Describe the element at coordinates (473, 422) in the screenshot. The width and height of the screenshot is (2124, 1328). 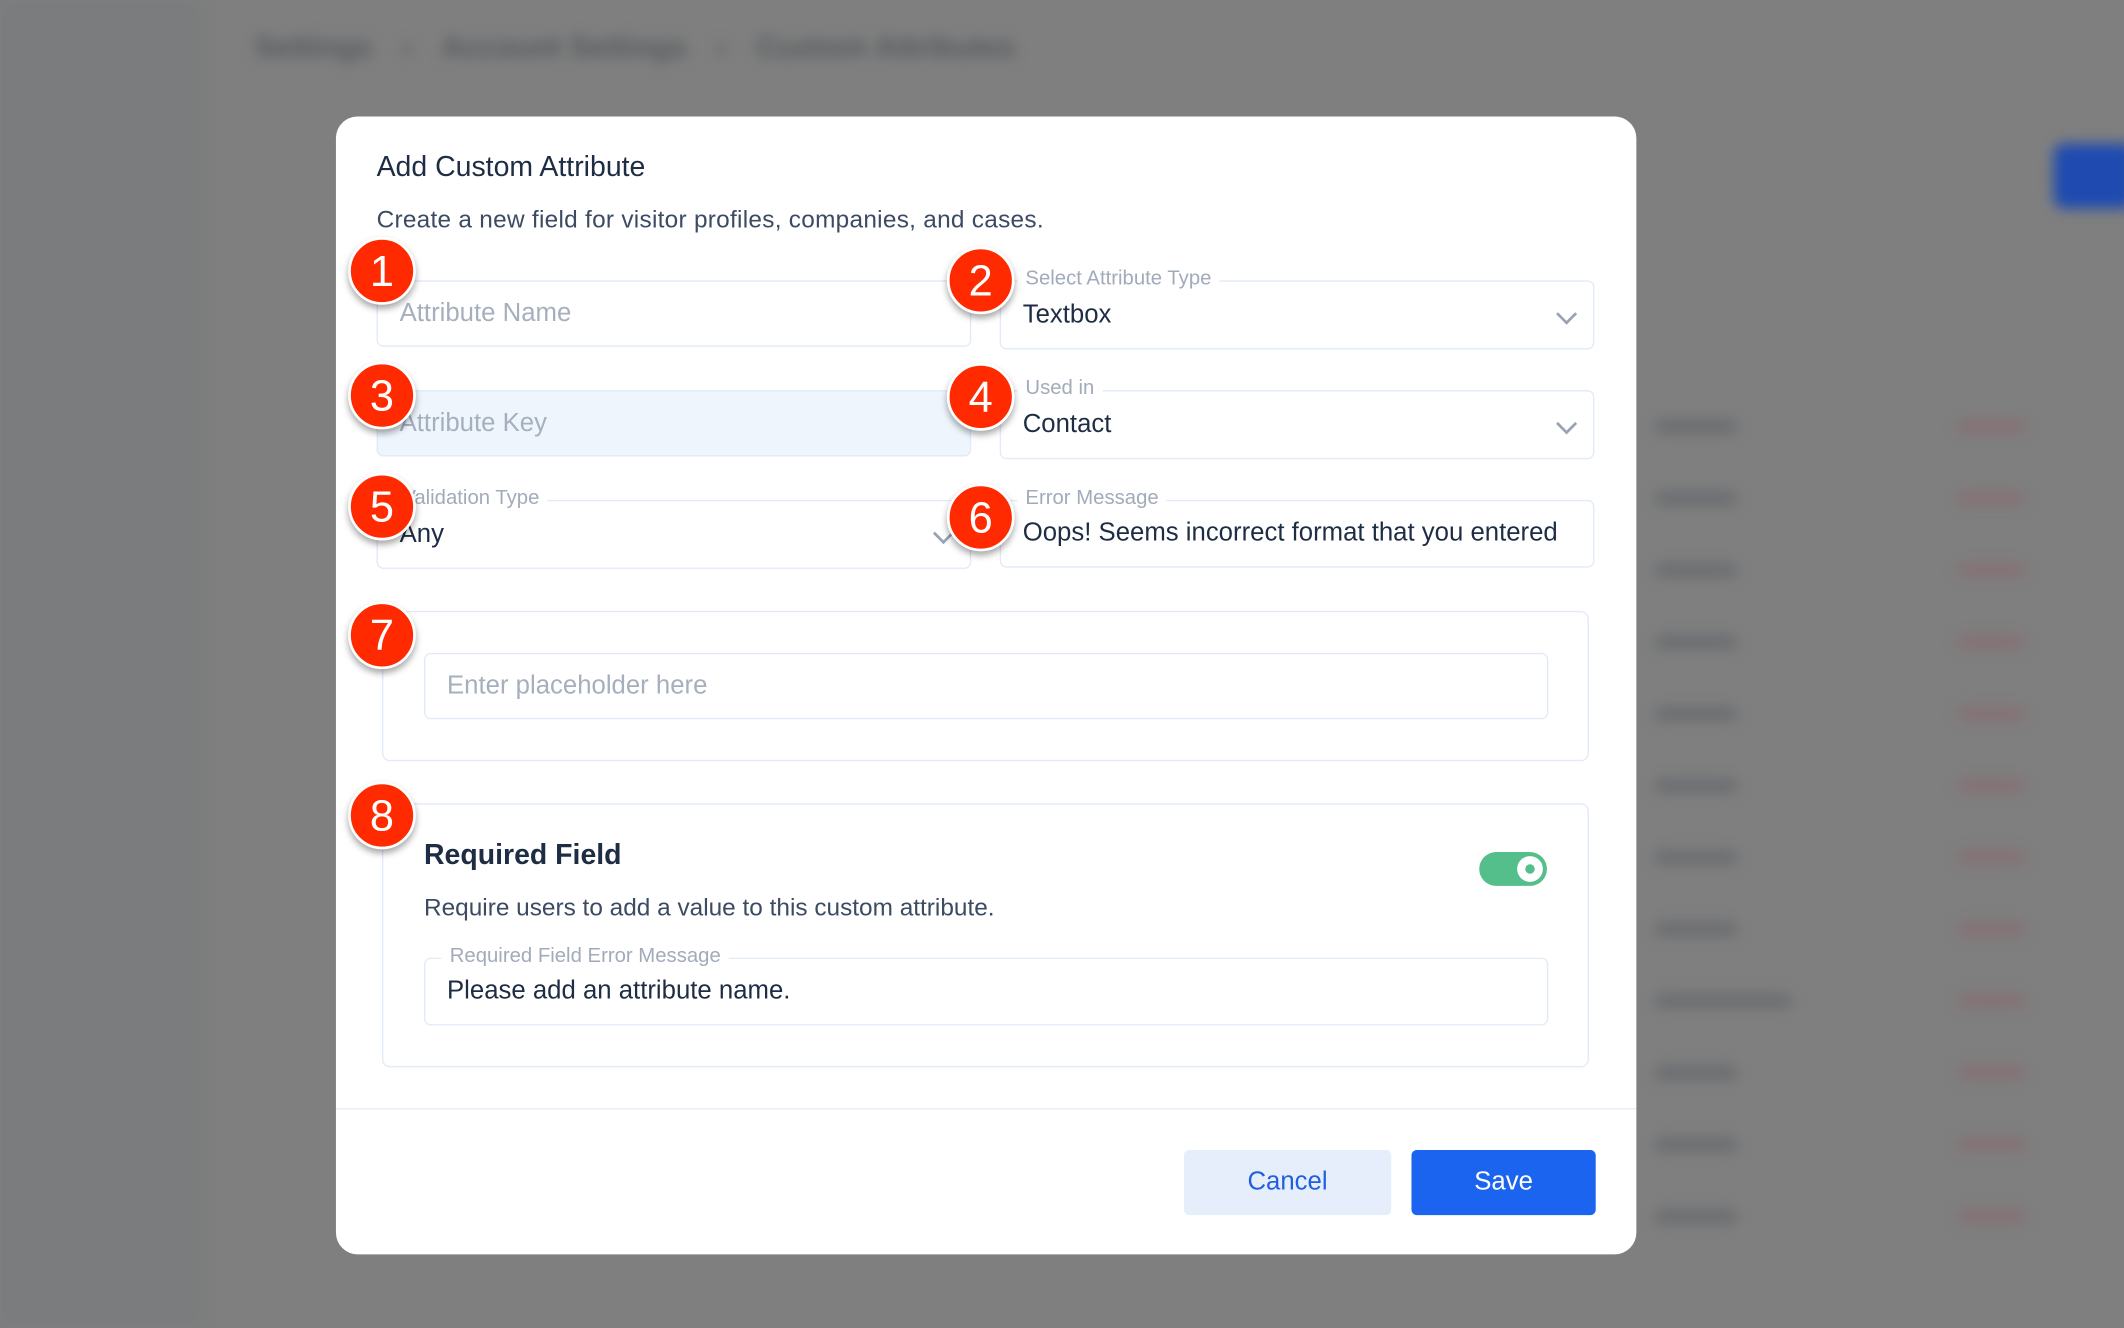
I see `attribute-key-placeholder: Attribute Key` at that location.